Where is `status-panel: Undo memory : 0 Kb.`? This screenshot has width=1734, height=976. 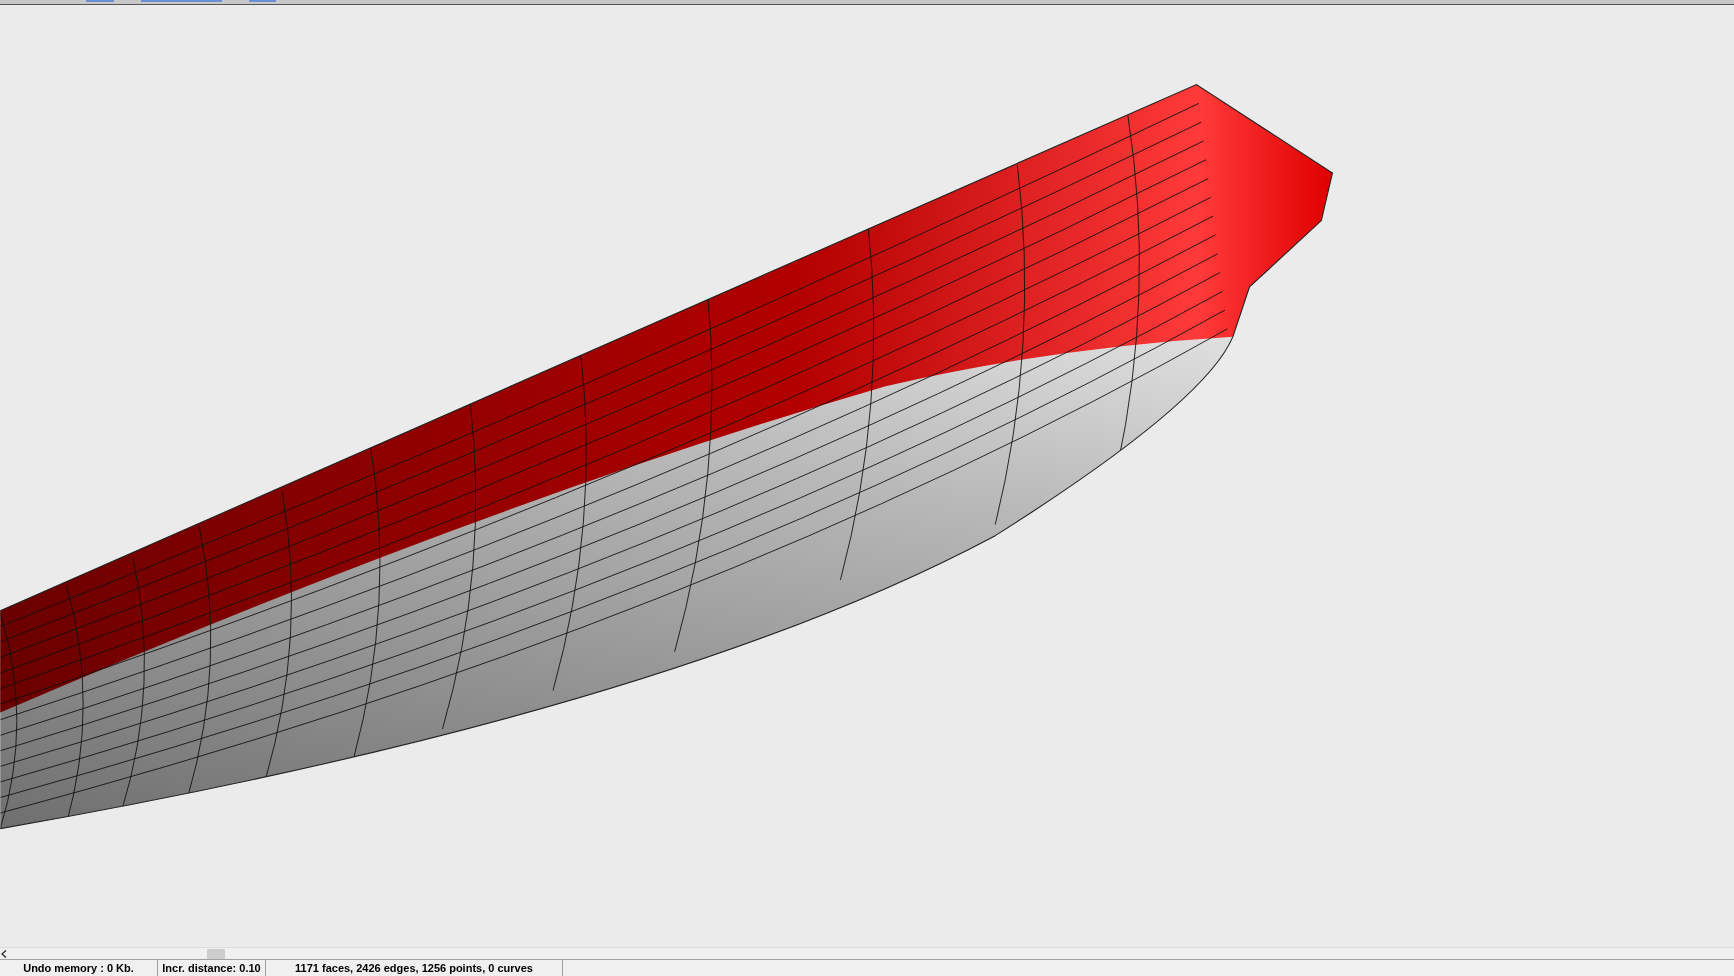 status-panel: Undo memory : 0 Kb. is located at coordinates (79, 968).